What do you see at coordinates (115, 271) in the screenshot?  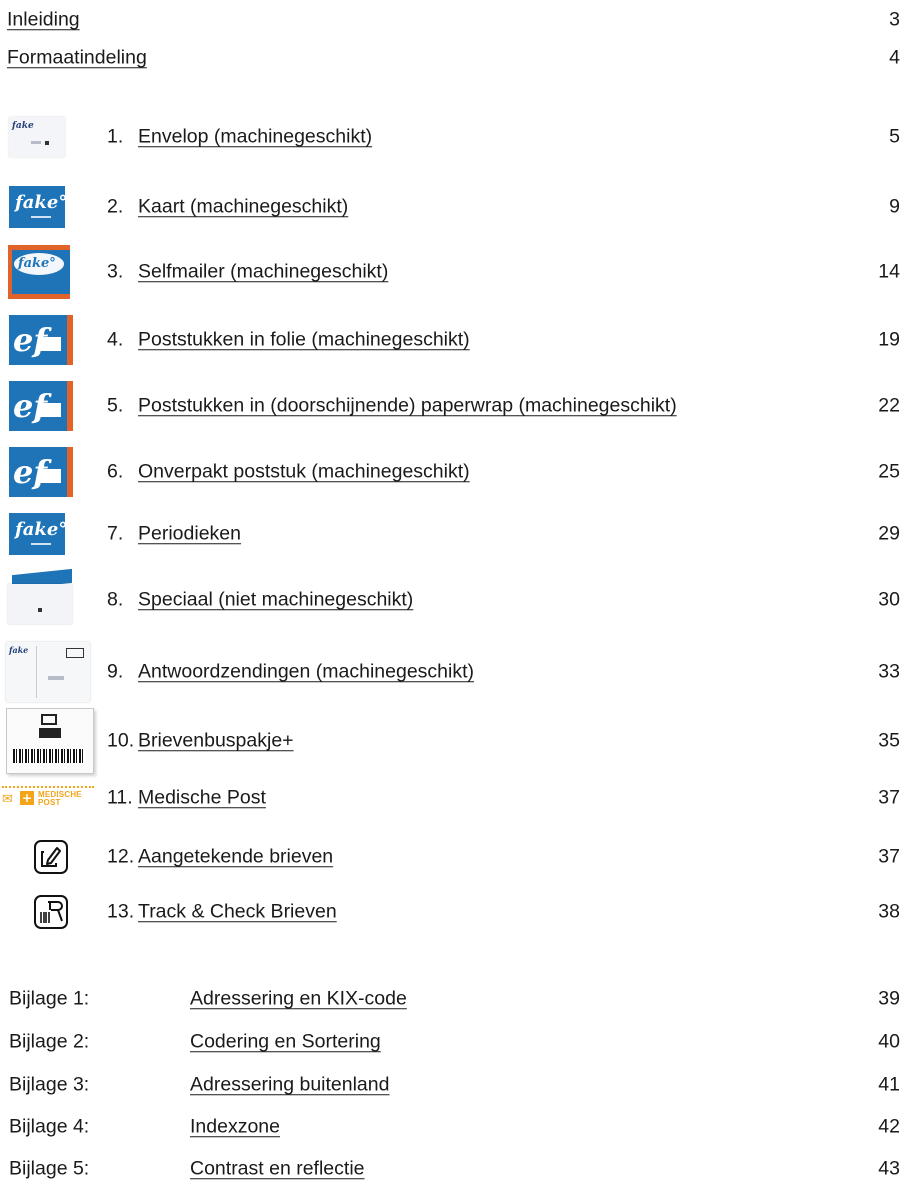 I see `chapter-number: 3.` at bounding box center [115, 271].